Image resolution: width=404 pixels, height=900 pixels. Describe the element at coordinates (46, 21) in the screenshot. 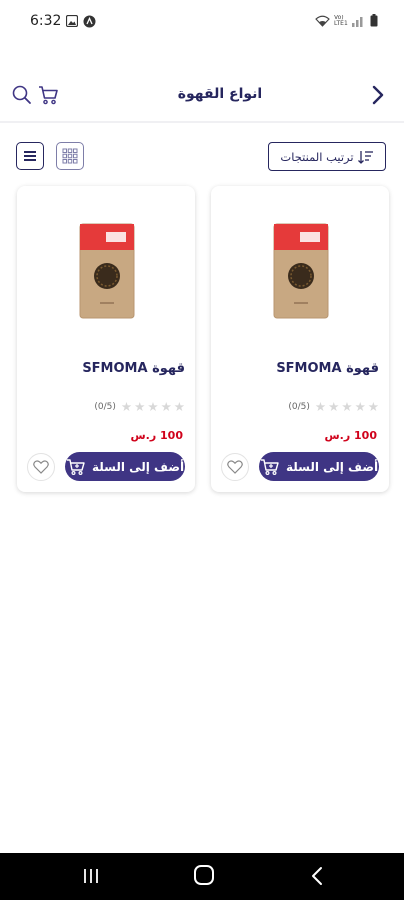

I see `status-time: 6:32` at that location.